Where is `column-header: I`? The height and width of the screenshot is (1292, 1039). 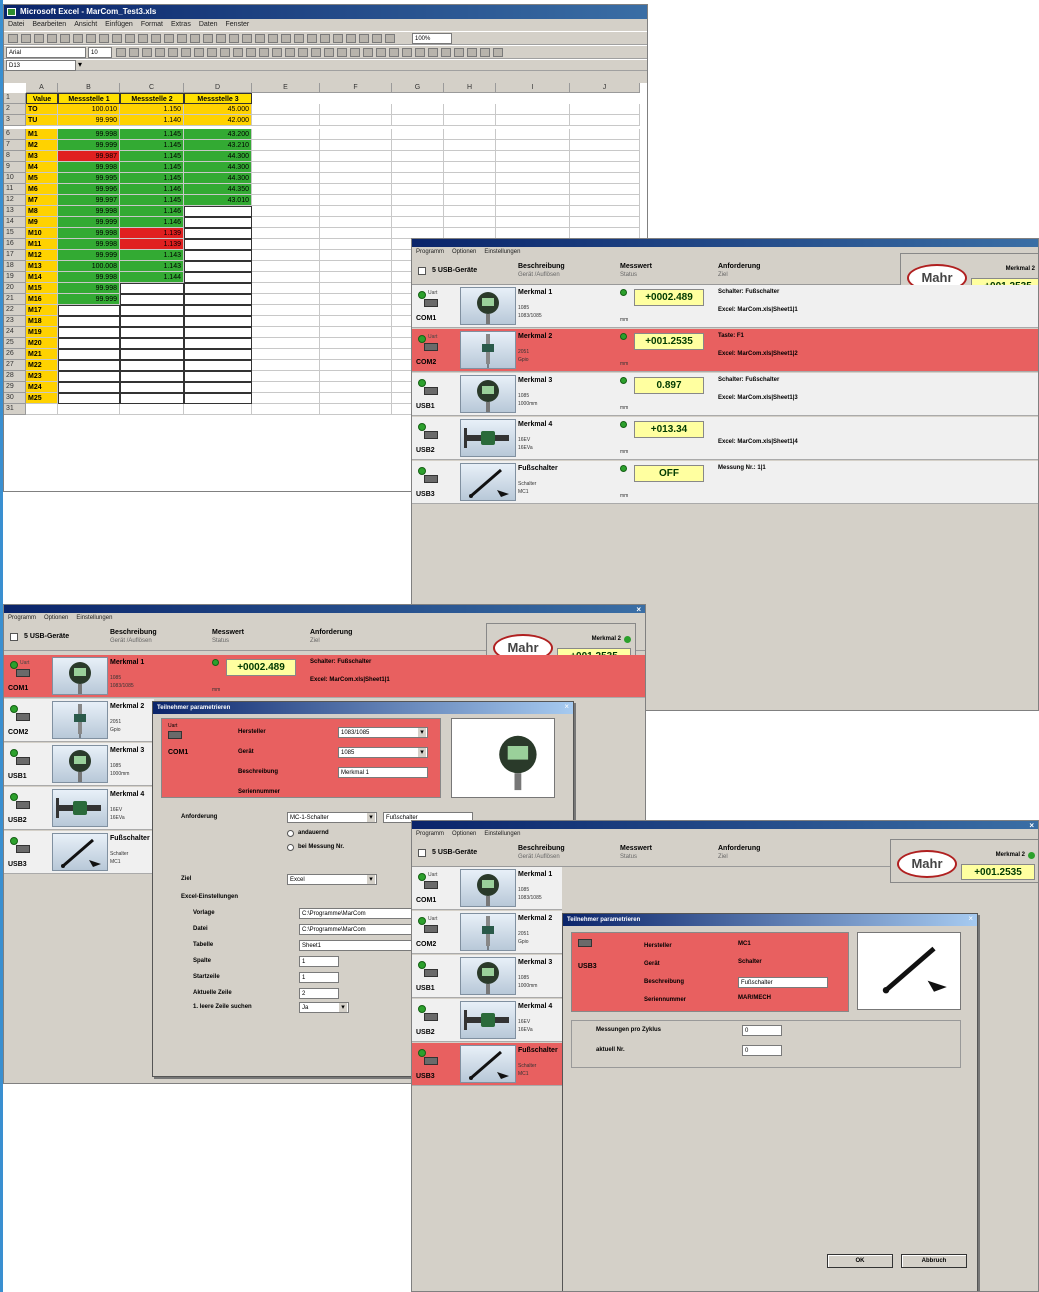
column-header: I is located at coordinates (533, 88).